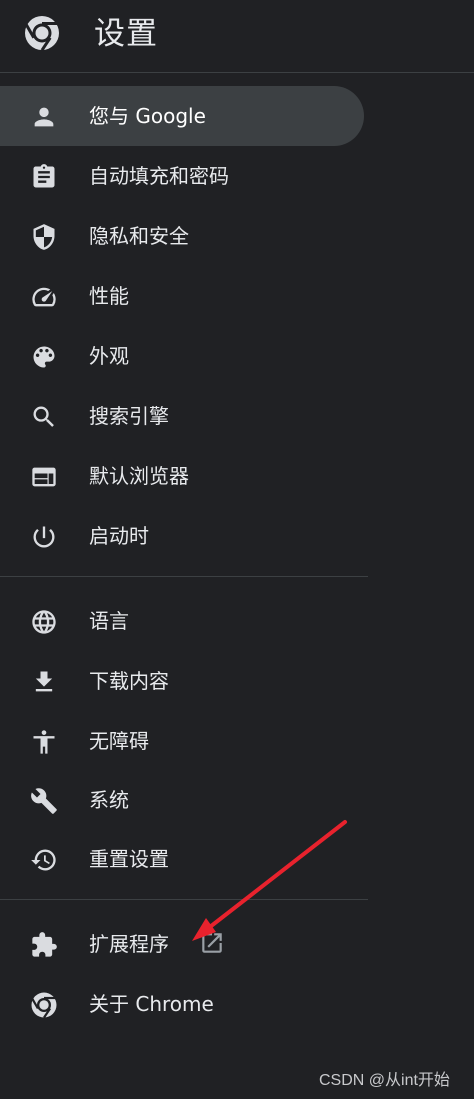 Image resolution: width=474 pixels, height=1099 pixels. I want to click on sidebar-item-accessibility: 无障碍, so click(182, 741).